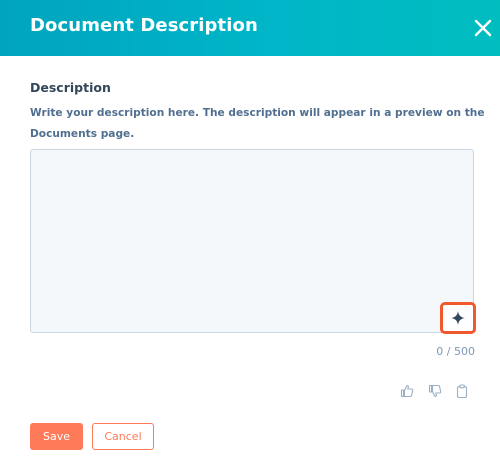 This screenshot has height=466, width=500. I want to click on thumbs-up-icon, so click(407, 391).